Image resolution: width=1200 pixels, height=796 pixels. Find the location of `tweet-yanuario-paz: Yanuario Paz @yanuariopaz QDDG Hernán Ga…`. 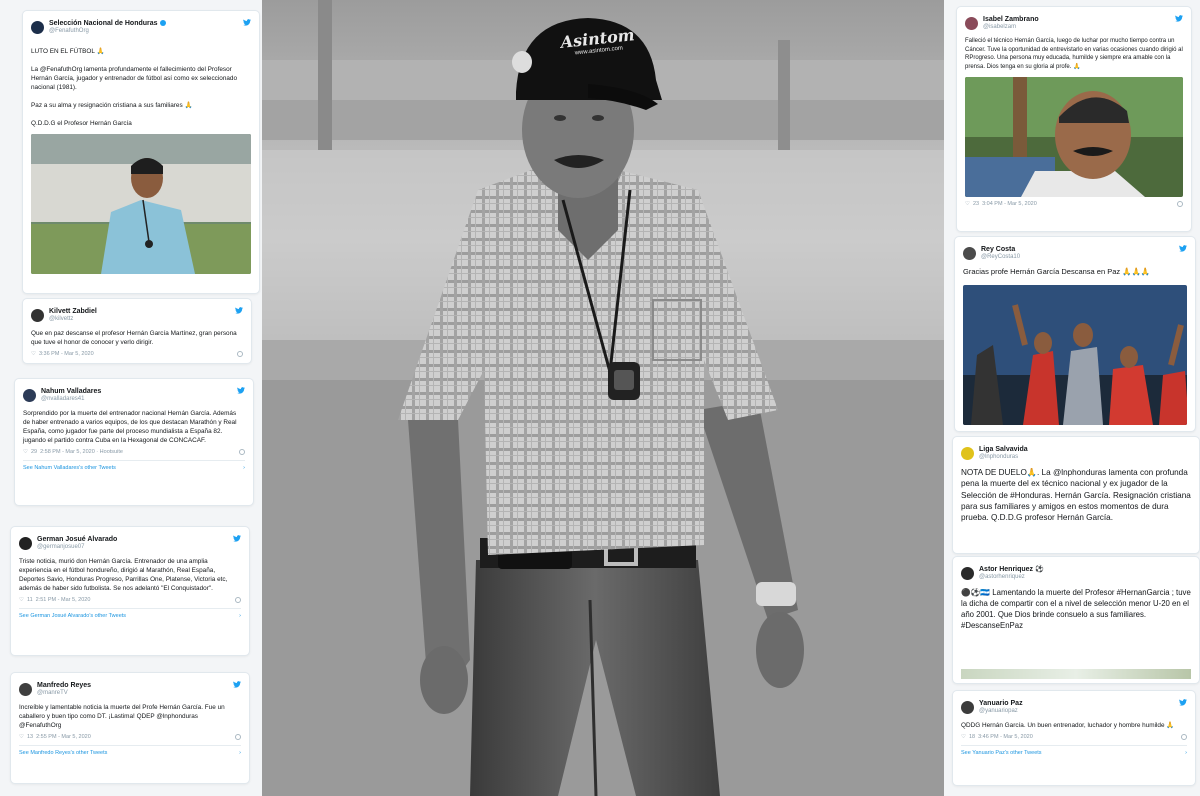

tweet-yanuario-paz: Yanuario Paz @yanuariopaz QDDG Hernán Ga… is located at coordinates (1074, 738).